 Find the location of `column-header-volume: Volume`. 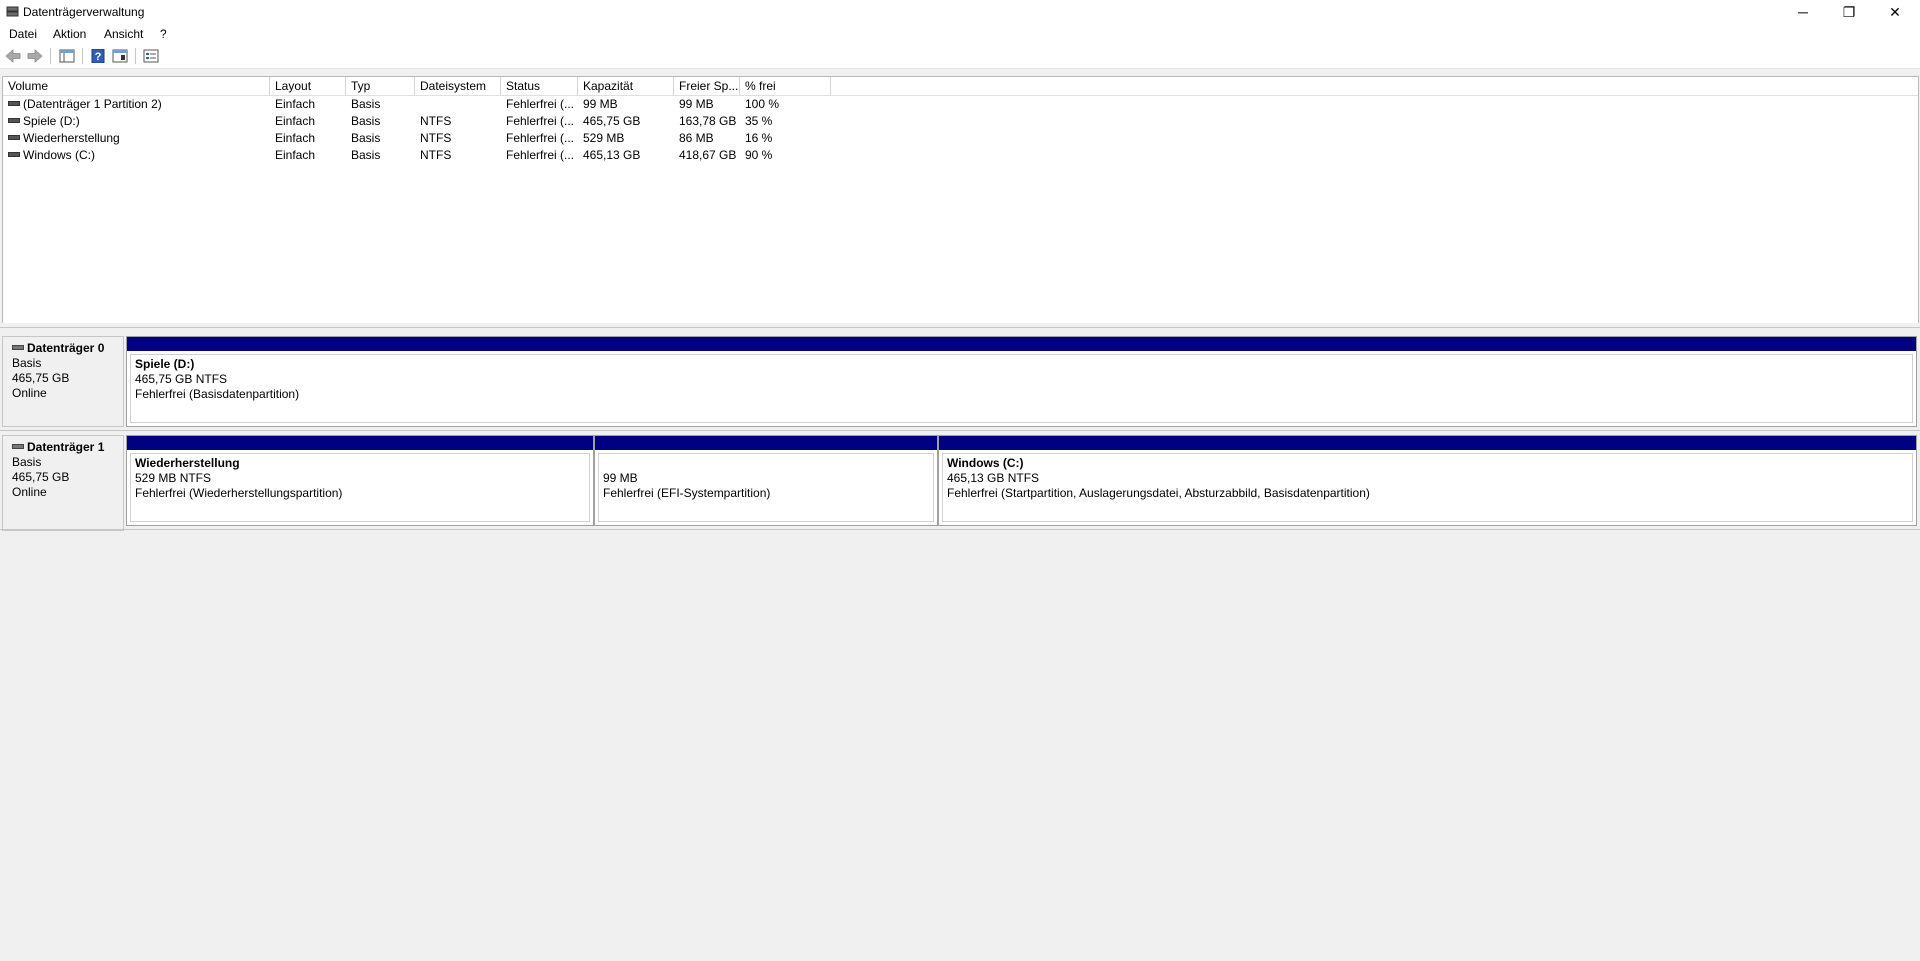

column-header-volume: Volume is located at coordinates (136, 86).